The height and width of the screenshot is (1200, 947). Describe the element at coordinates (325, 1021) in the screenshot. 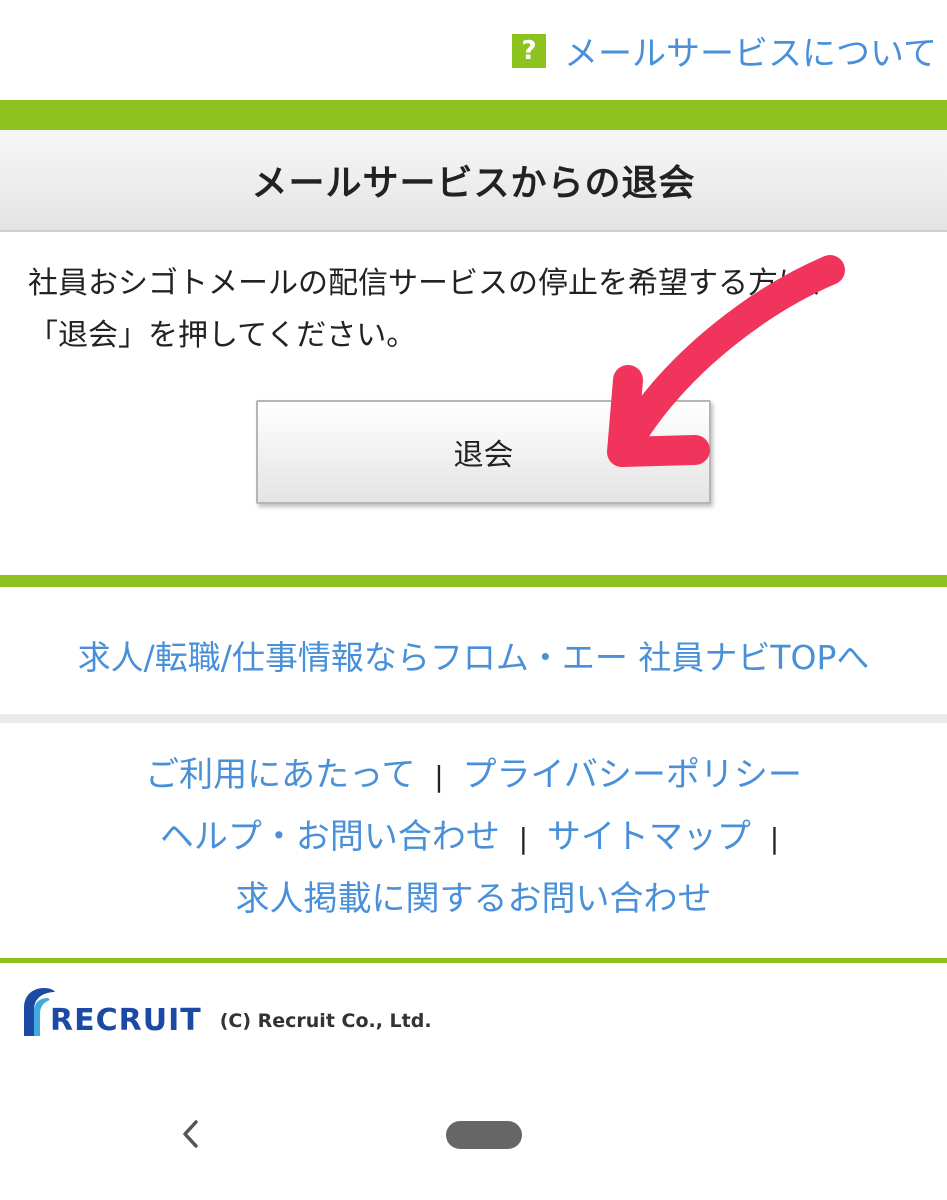

I see `copyright-text: (C) Recruit Co., Ltd.` at that location.